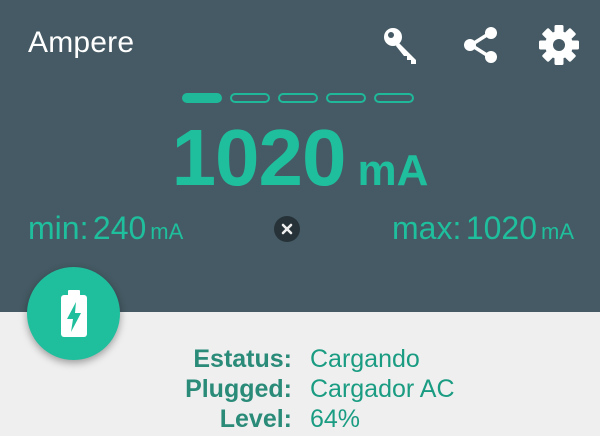  What do you see at coordinates (242, 358) in the screenshot?
I see `info-key: Estatus:` at bounding box center [242, 358].